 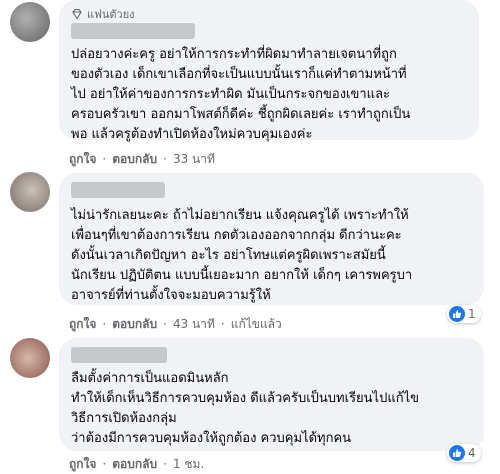 I want to click on comment-actions: ถูกใจ · ตอบกลับ · 33 นาที, so click(x=142, y=159).